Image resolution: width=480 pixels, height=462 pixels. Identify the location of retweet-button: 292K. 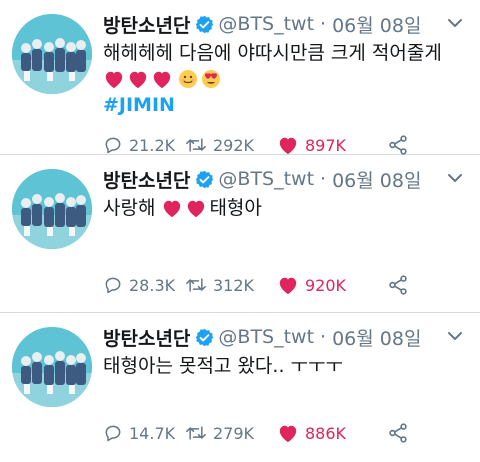
(231, 145).